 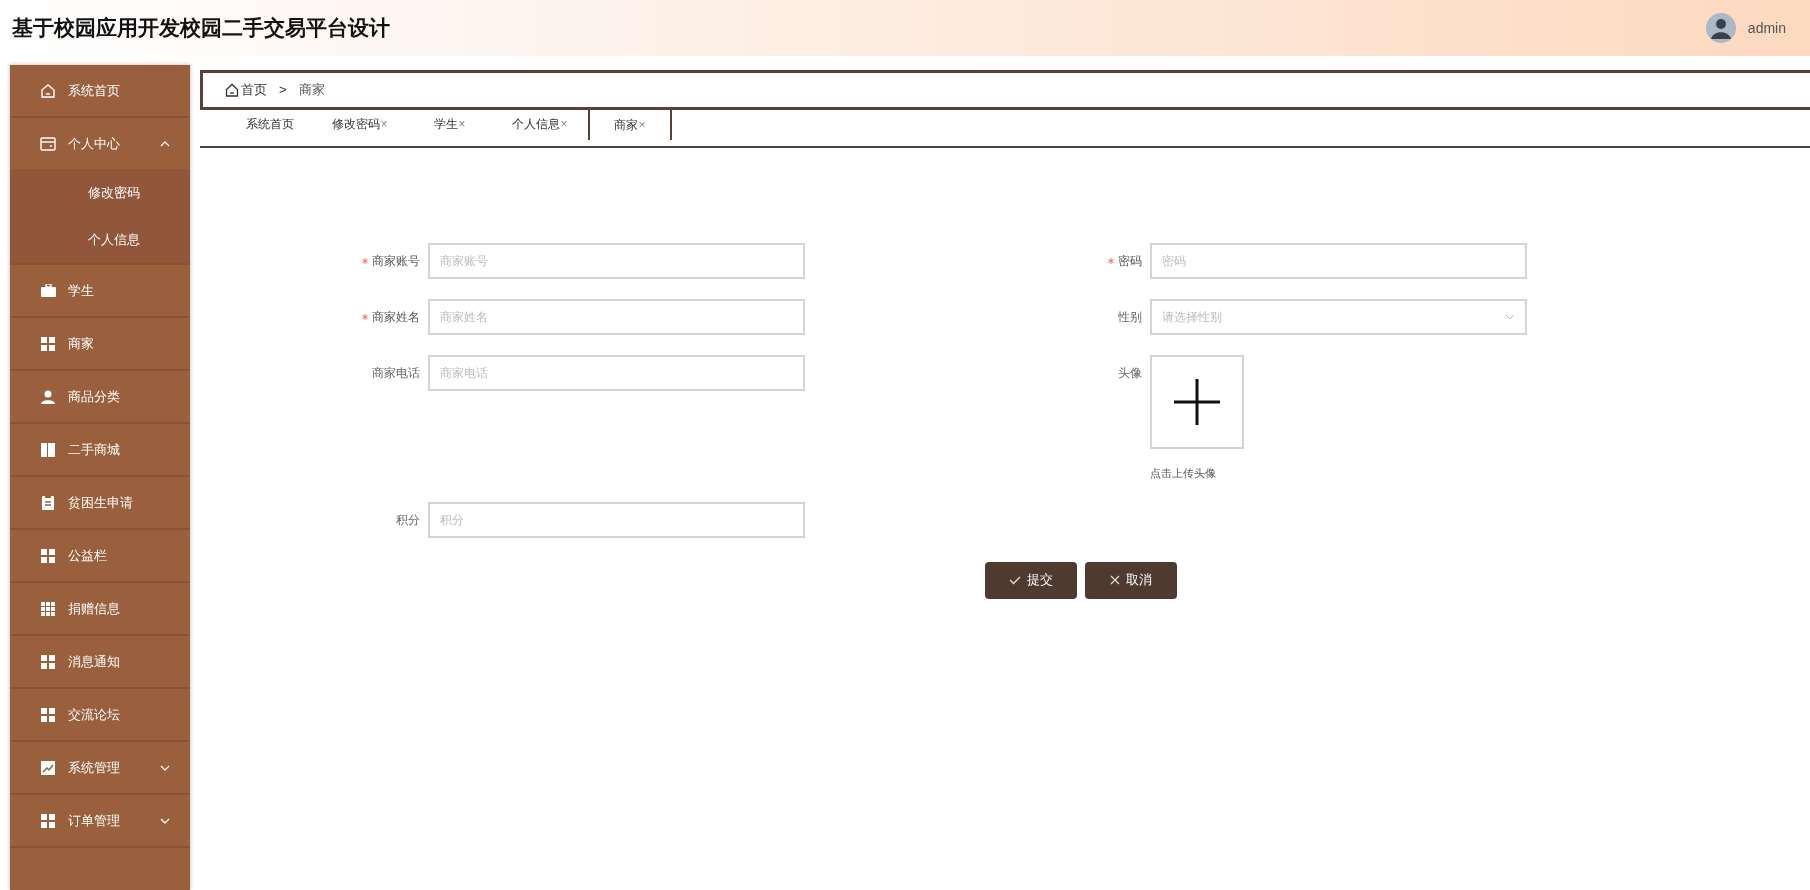 What do you see at coordinates (254, 90) in the screenshot?
I see `breadcrumb-link: 首页` at bounding box center [254, 90].